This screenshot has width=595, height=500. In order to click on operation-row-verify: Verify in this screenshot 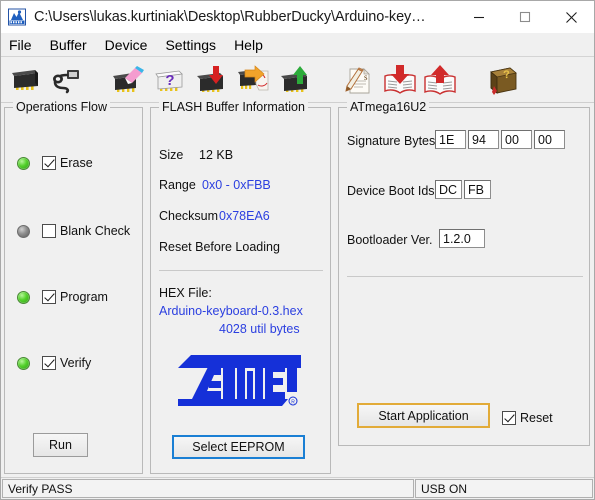, I will do `click(54, 363)`.